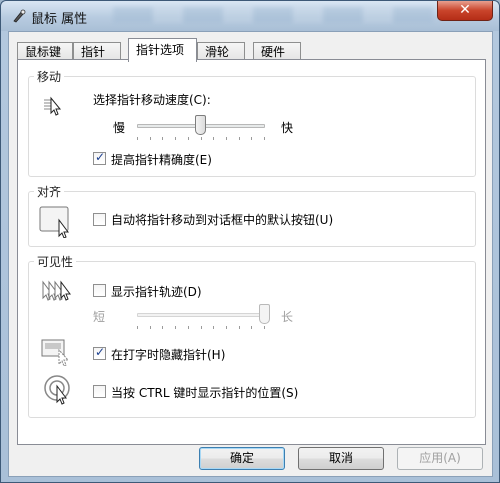 The height and width of the screenshot is (483, 500). Describe the element at coordinates (201, 315) in the screenshot. I see `trails-length-slider-track` at that location.